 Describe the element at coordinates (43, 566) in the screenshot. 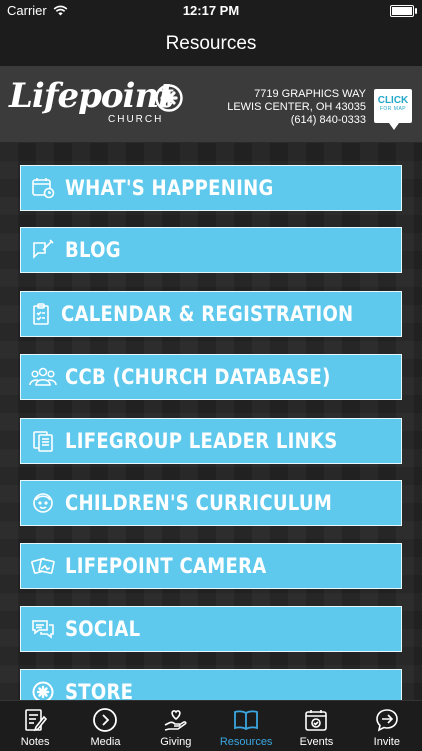

I see `photos-icon` at that location.